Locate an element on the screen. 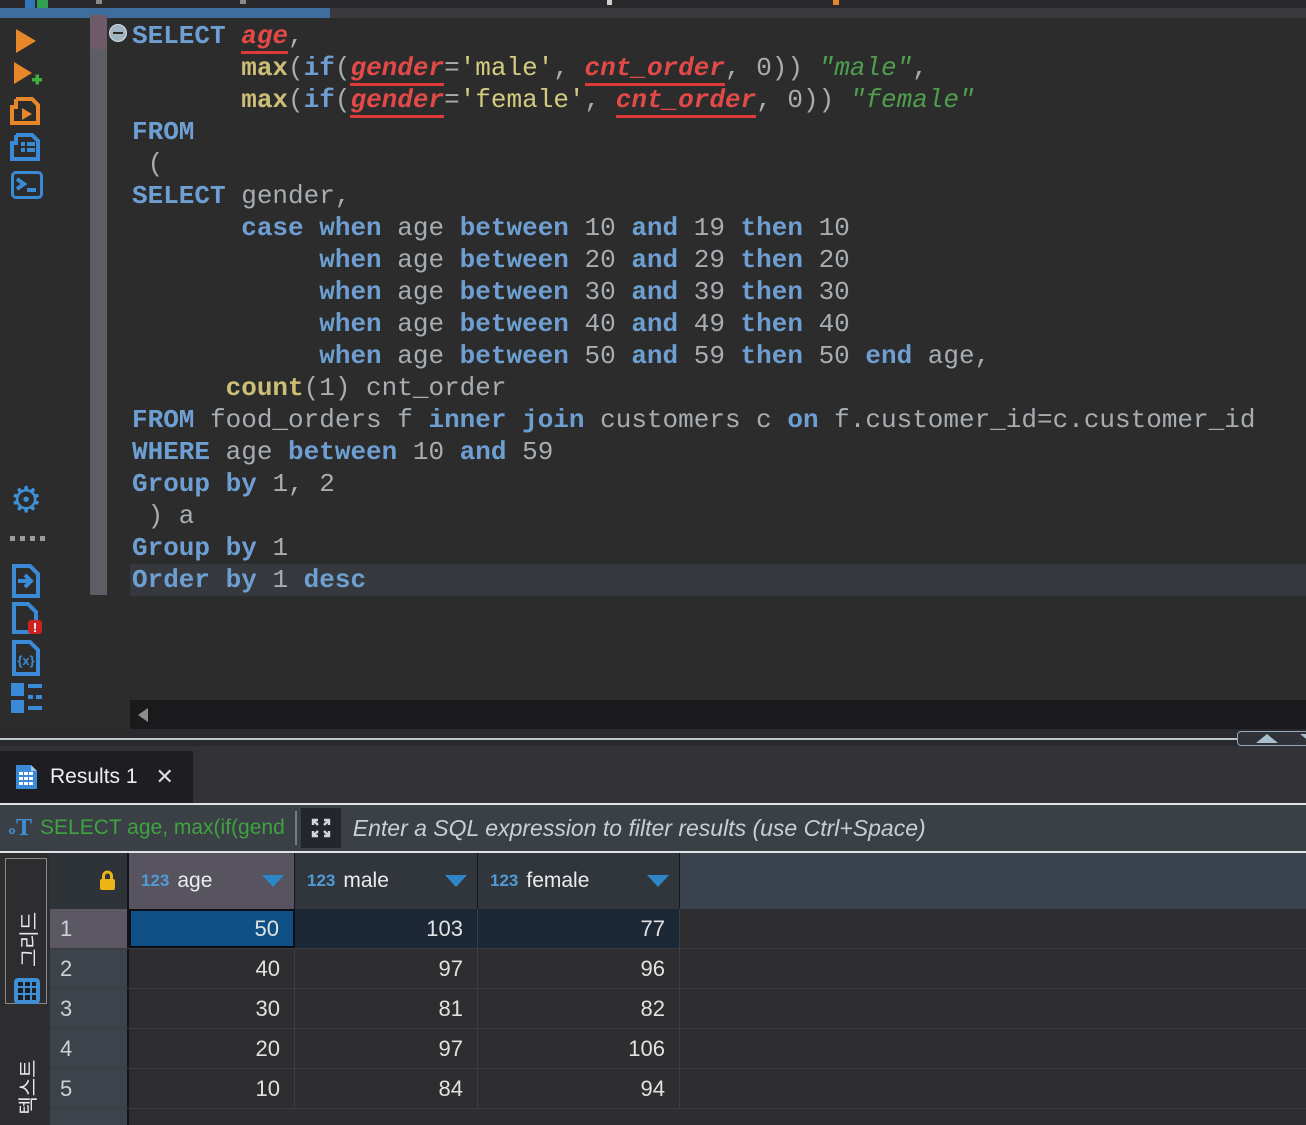  grid-cell: 20 is located at coordinates (212, 1048).